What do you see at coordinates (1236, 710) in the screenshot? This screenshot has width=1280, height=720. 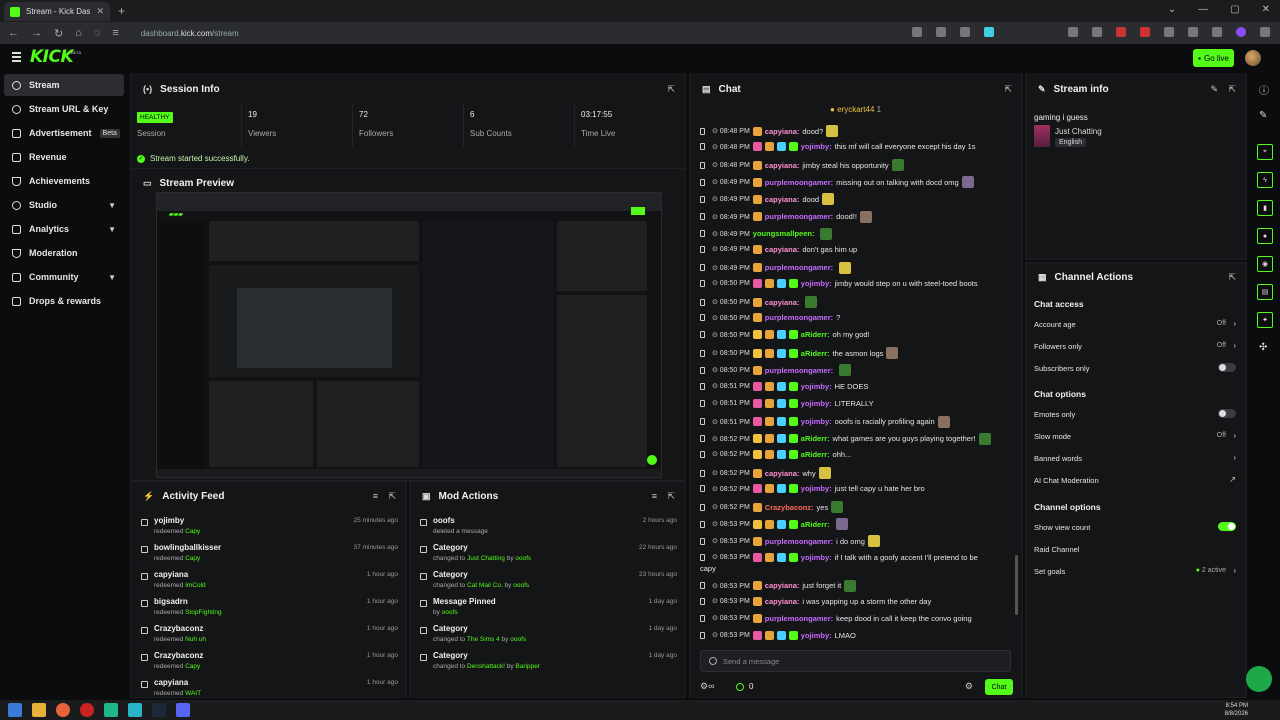 I see `system-clock: 8:54 PM 8/8/2026` at bounding box center [1236, 710].